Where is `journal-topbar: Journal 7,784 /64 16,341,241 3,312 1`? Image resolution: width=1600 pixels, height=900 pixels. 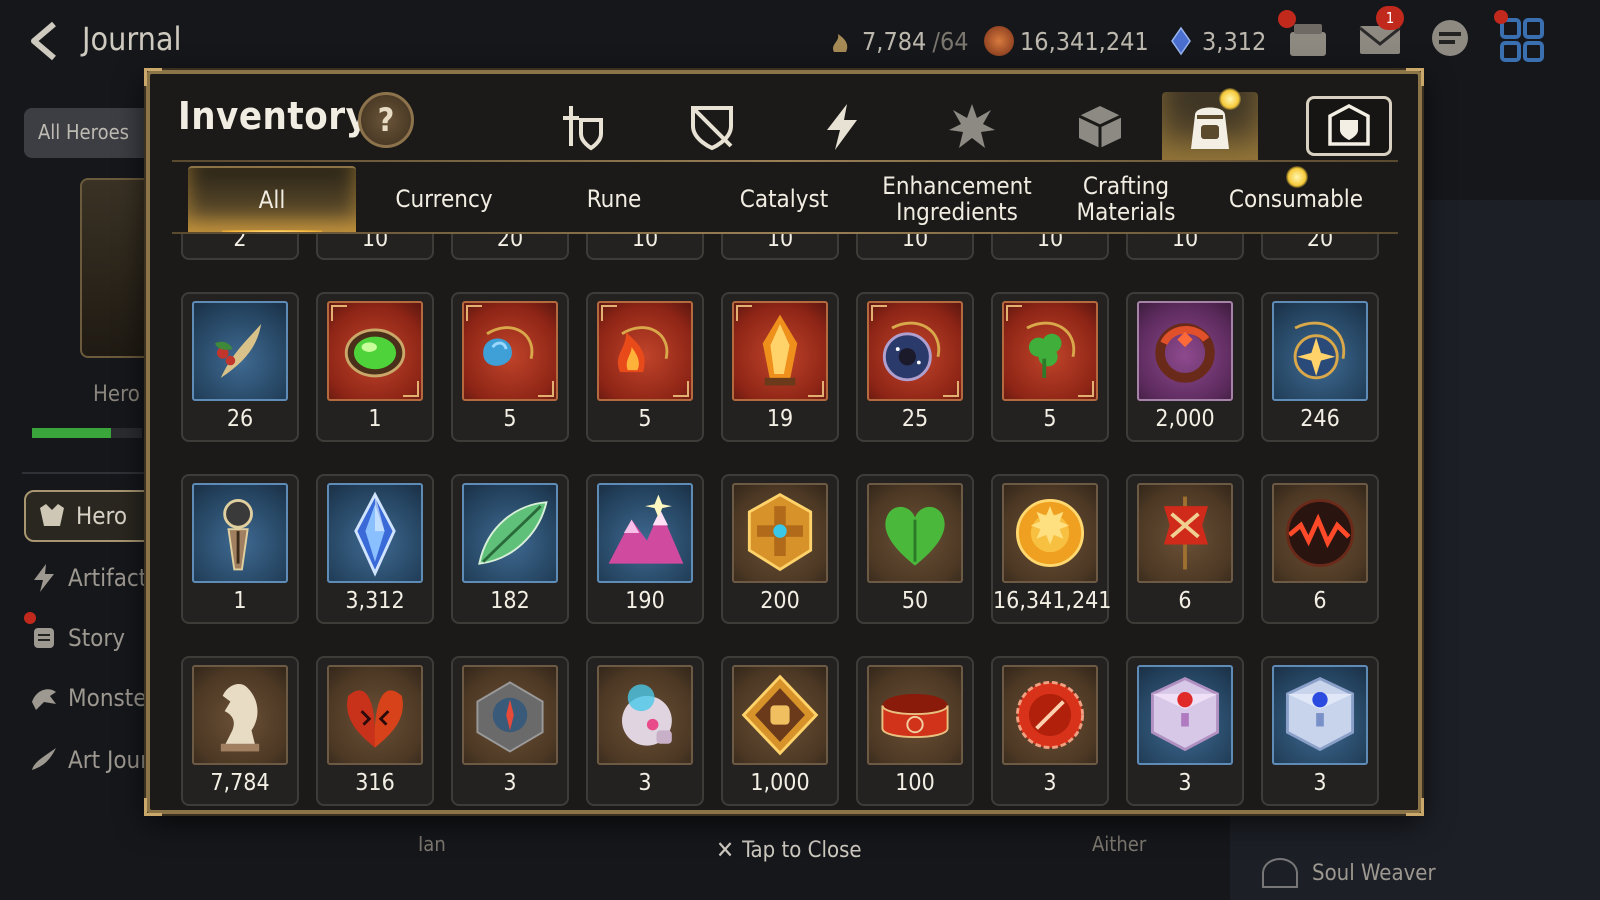
journal-topbar: Journal 7,784 /64 16,341,241 3,312 1 is located at coordinates (800, 40).